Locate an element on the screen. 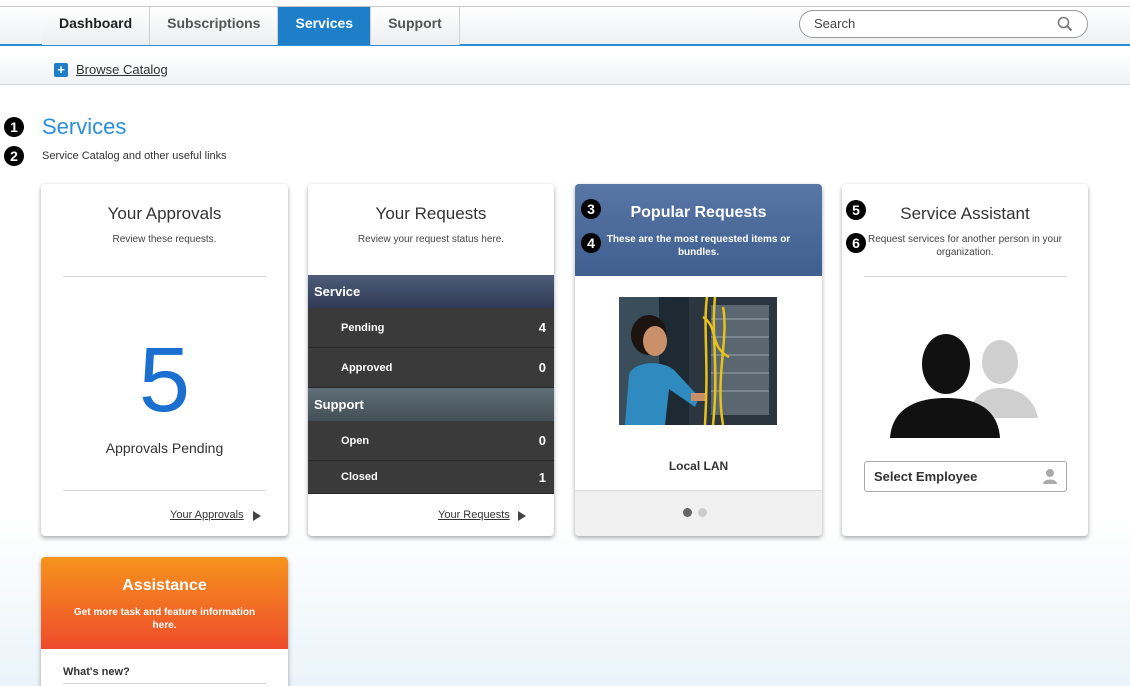 This screenshot has height=686, width=1130. approvals-title: Your Approvals is located at coordinates (164, 213).